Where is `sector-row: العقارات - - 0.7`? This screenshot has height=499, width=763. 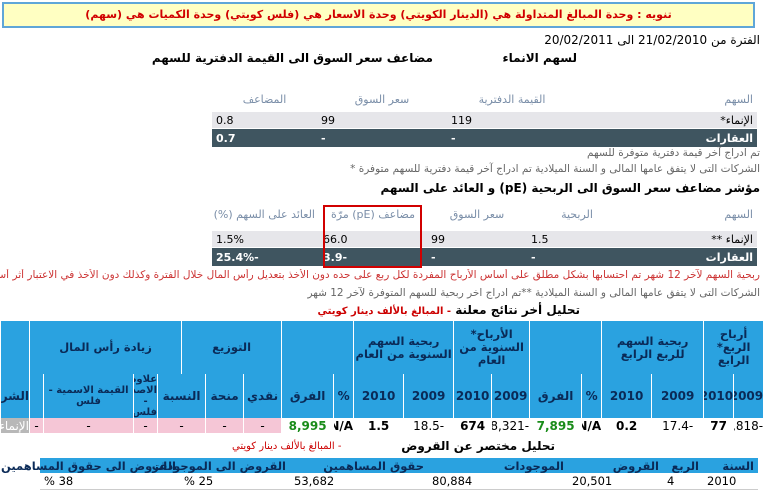 sector-row: العقارات - - 0.7 is located at coordinates (484, 137).